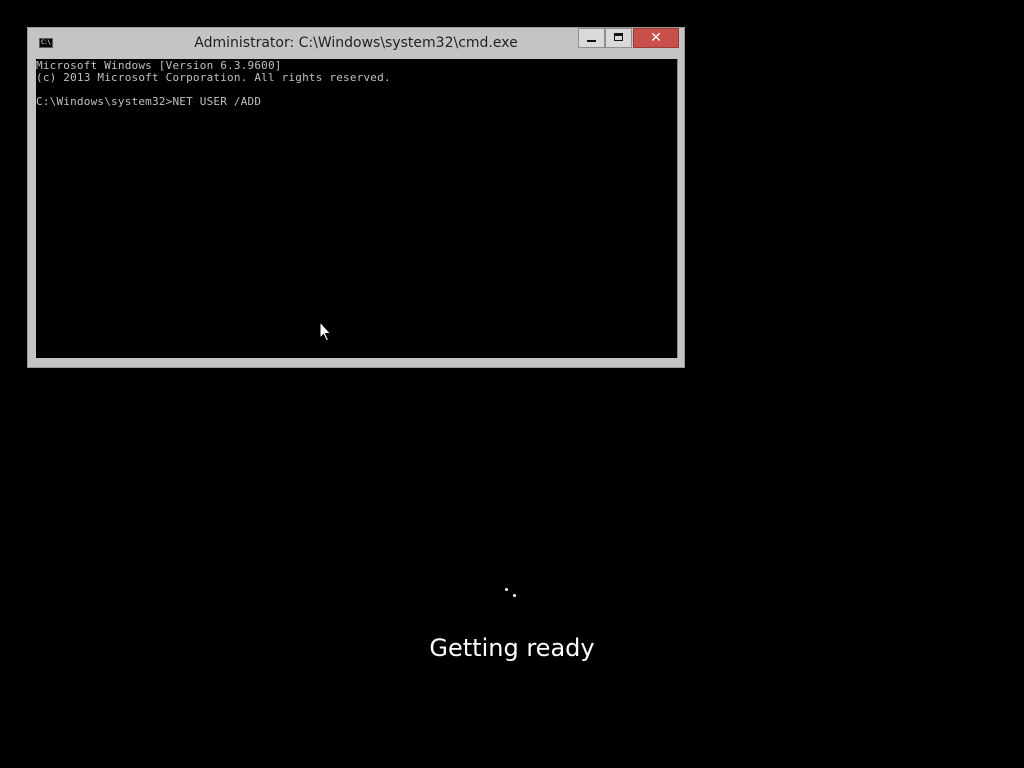 The width and height of the screenshot is (1024, 768). I want to click on maximize-icon, so click(618, 37).